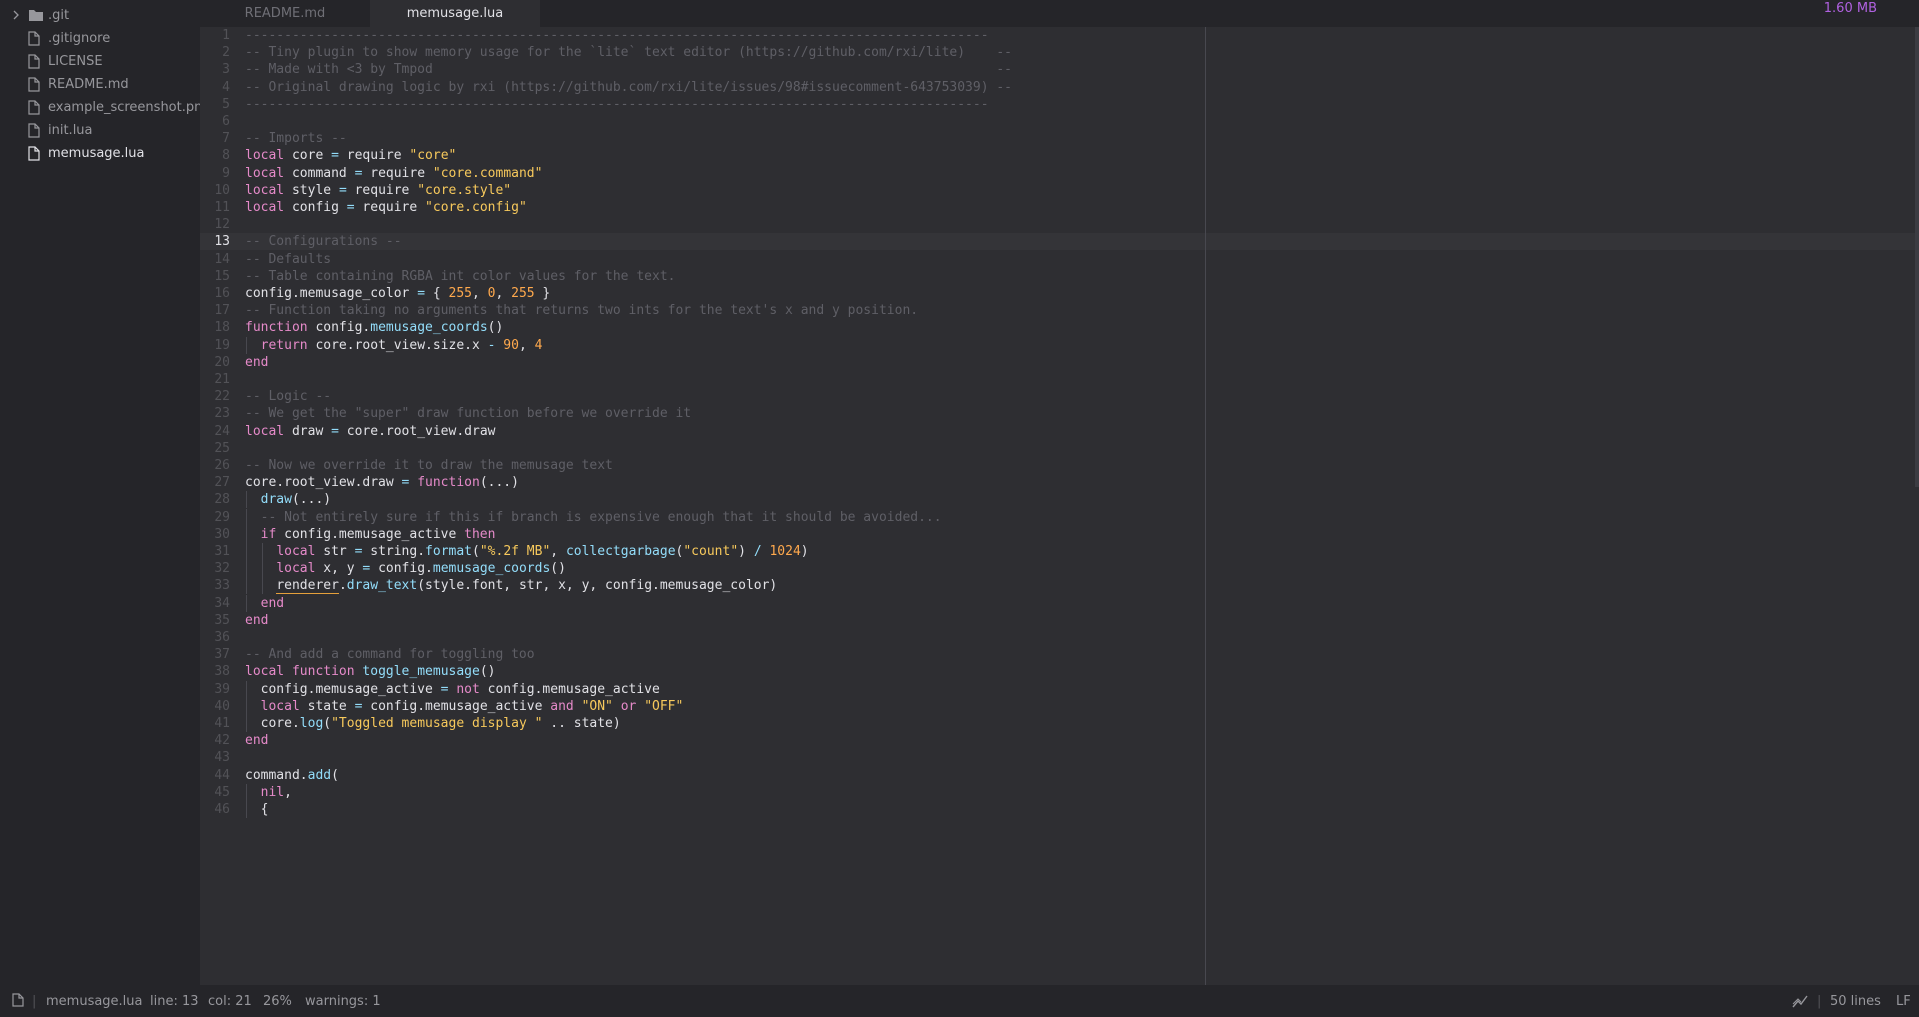 The image size is (1919, 1017). Describe the element at coordinates (1059, 482) in the screenshot. I see `code-line: 27 core.root_view.draw = function(...)` at that location.